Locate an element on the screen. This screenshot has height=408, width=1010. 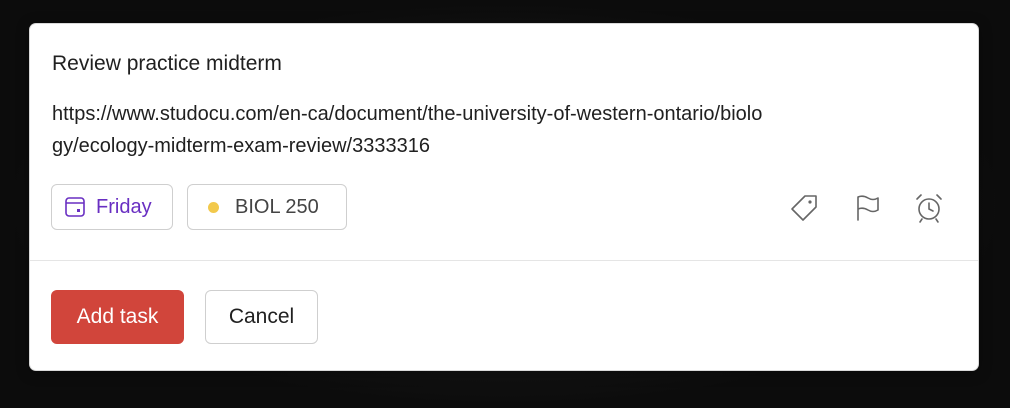
calendar-icon is located at coordinates (75, 207).